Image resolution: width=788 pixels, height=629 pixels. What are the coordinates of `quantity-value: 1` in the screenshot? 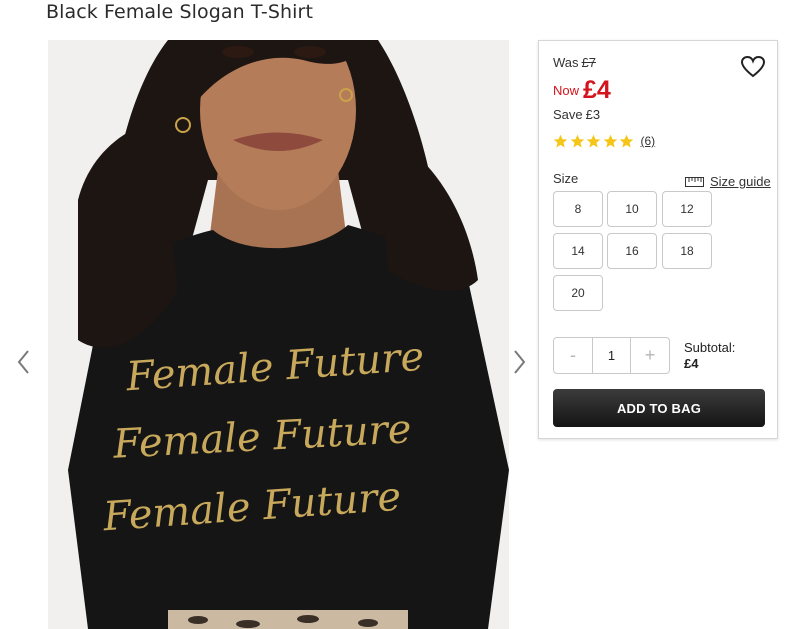 It's located at (611, 355).